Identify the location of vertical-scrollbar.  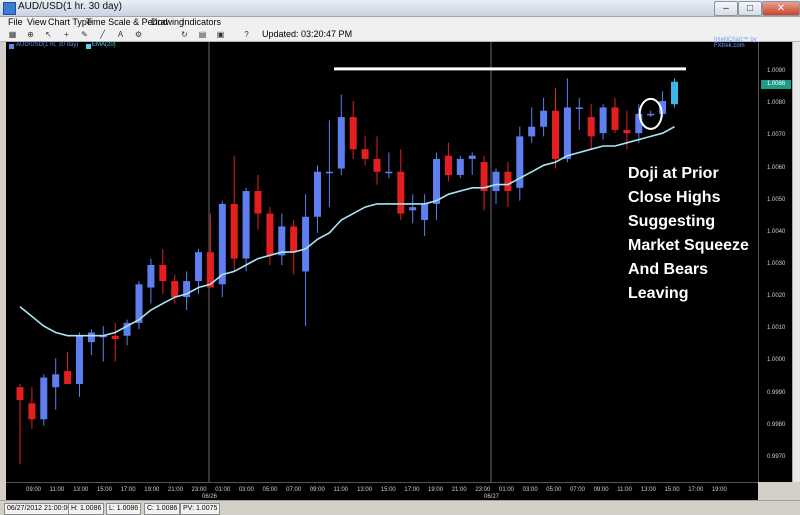
(796, 262).